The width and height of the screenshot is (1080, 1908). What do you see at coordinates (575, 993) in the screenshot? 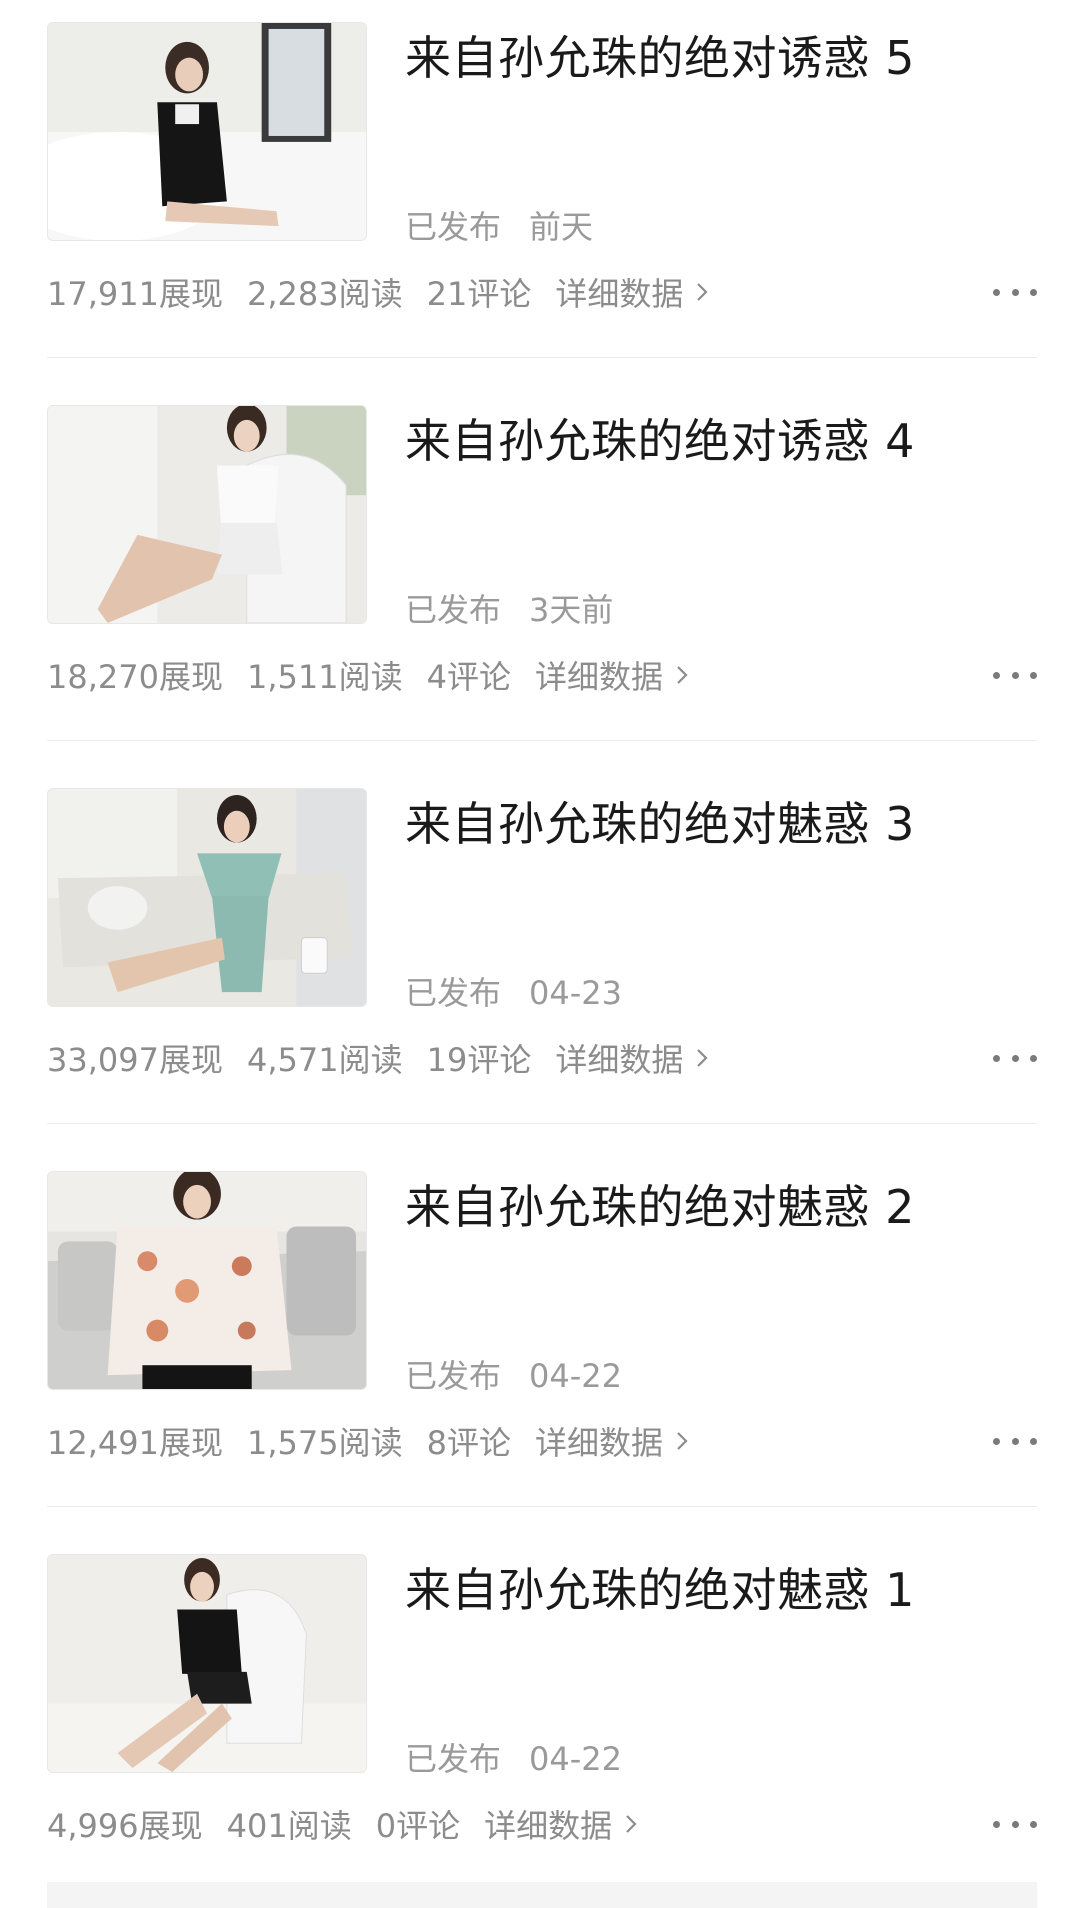
I see `publish-date: 04-23` at bounding box center [575, 993].